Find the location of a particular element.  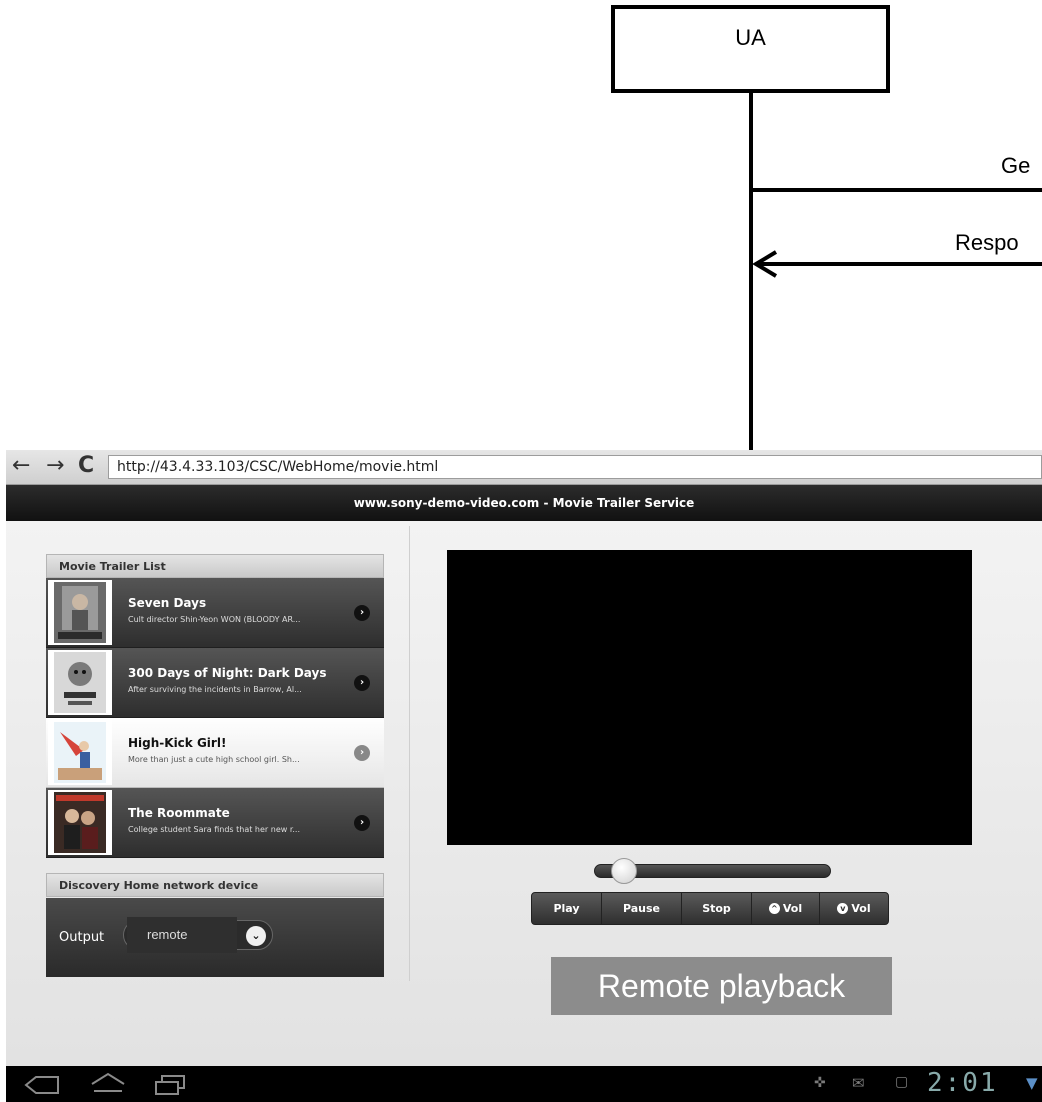

calendar-icon: ▢ is located at coordinates (902, 1082).